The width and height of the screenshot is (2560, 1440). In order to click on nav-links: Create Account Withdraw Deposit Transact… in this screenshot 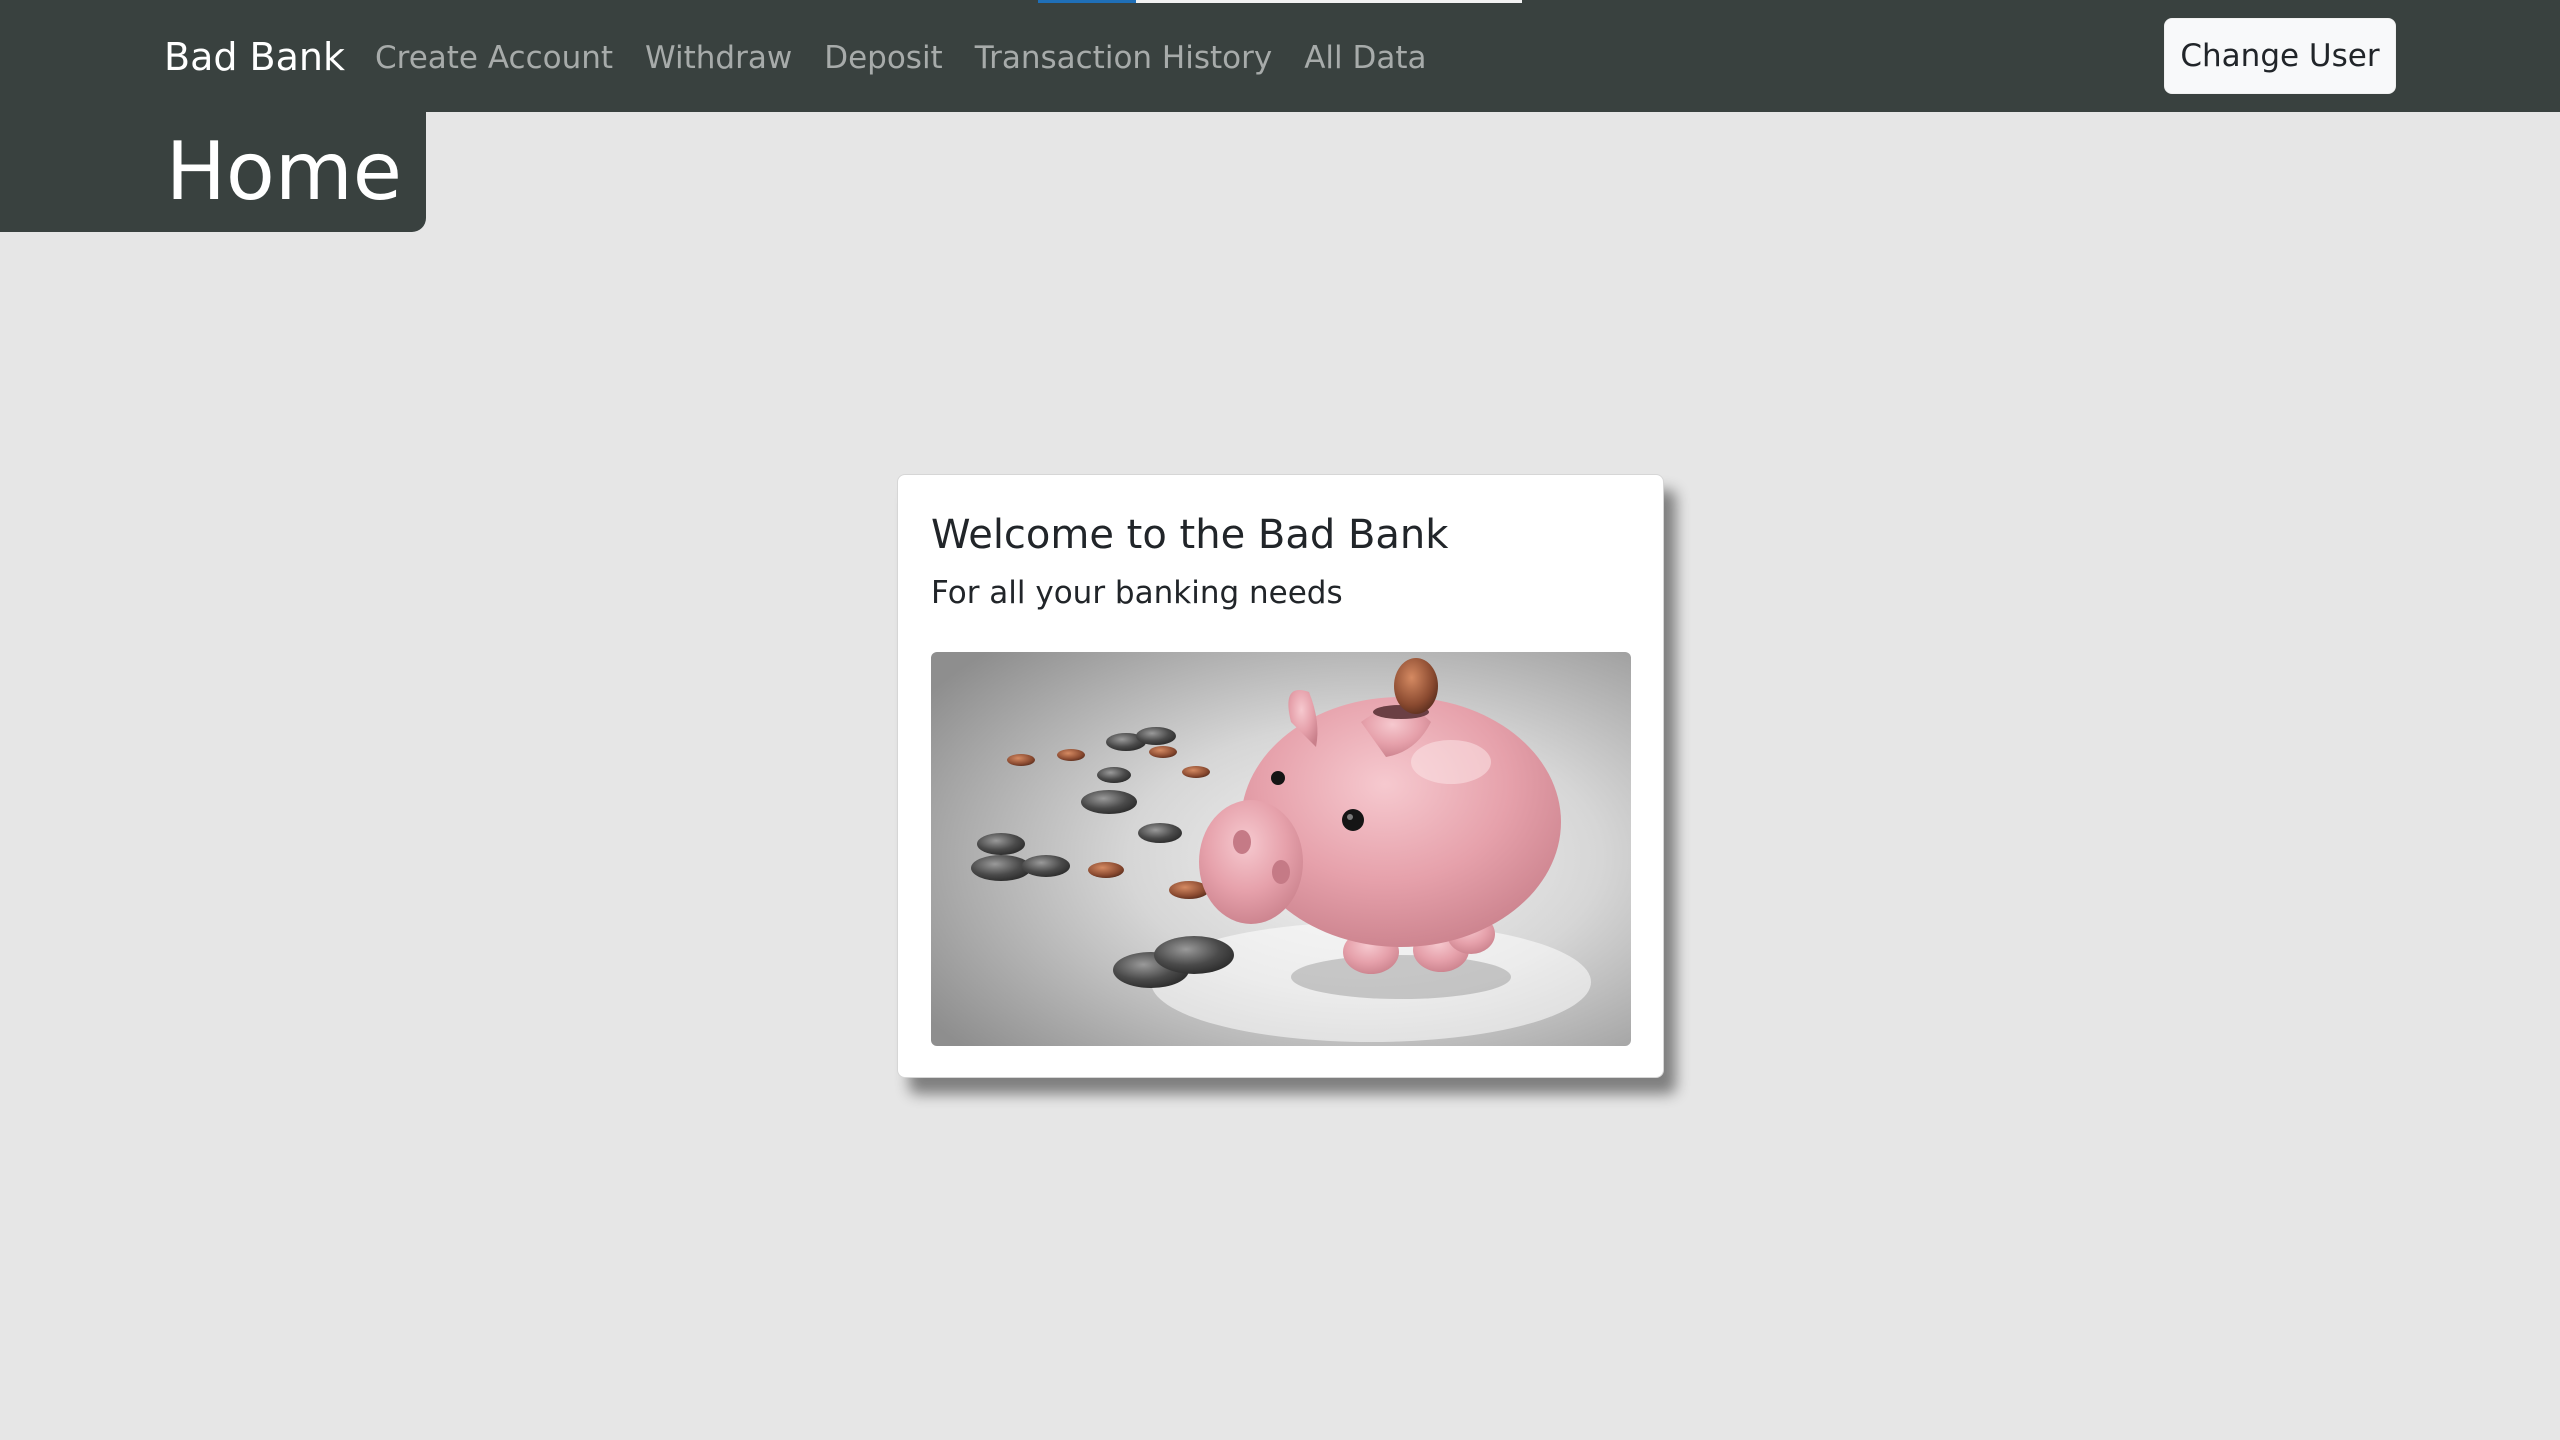, I will do `click(901, 58)`.